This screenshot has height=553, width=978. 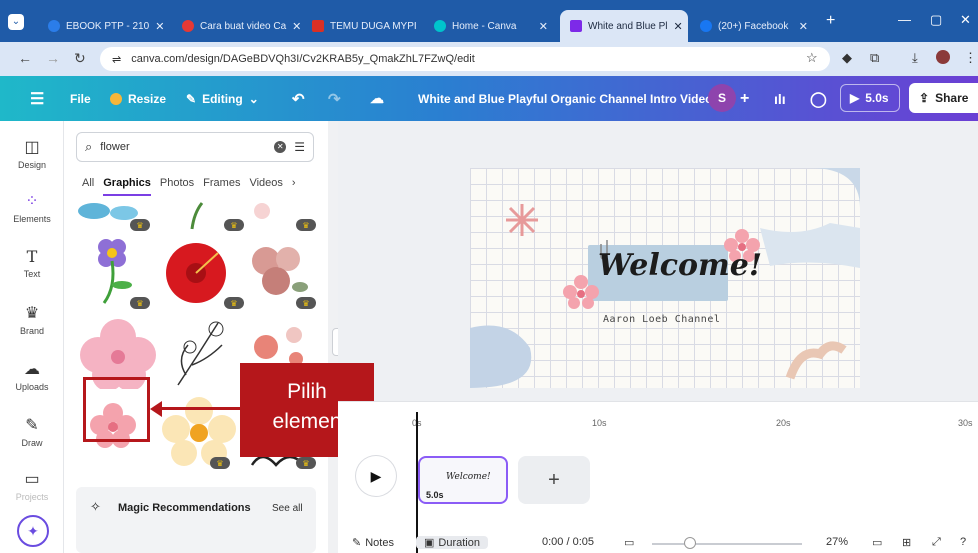 What do you see at coordinates (192, 216) in the screenshot?
I see `graphic-green-sprig` at bounding box center [192, 216].